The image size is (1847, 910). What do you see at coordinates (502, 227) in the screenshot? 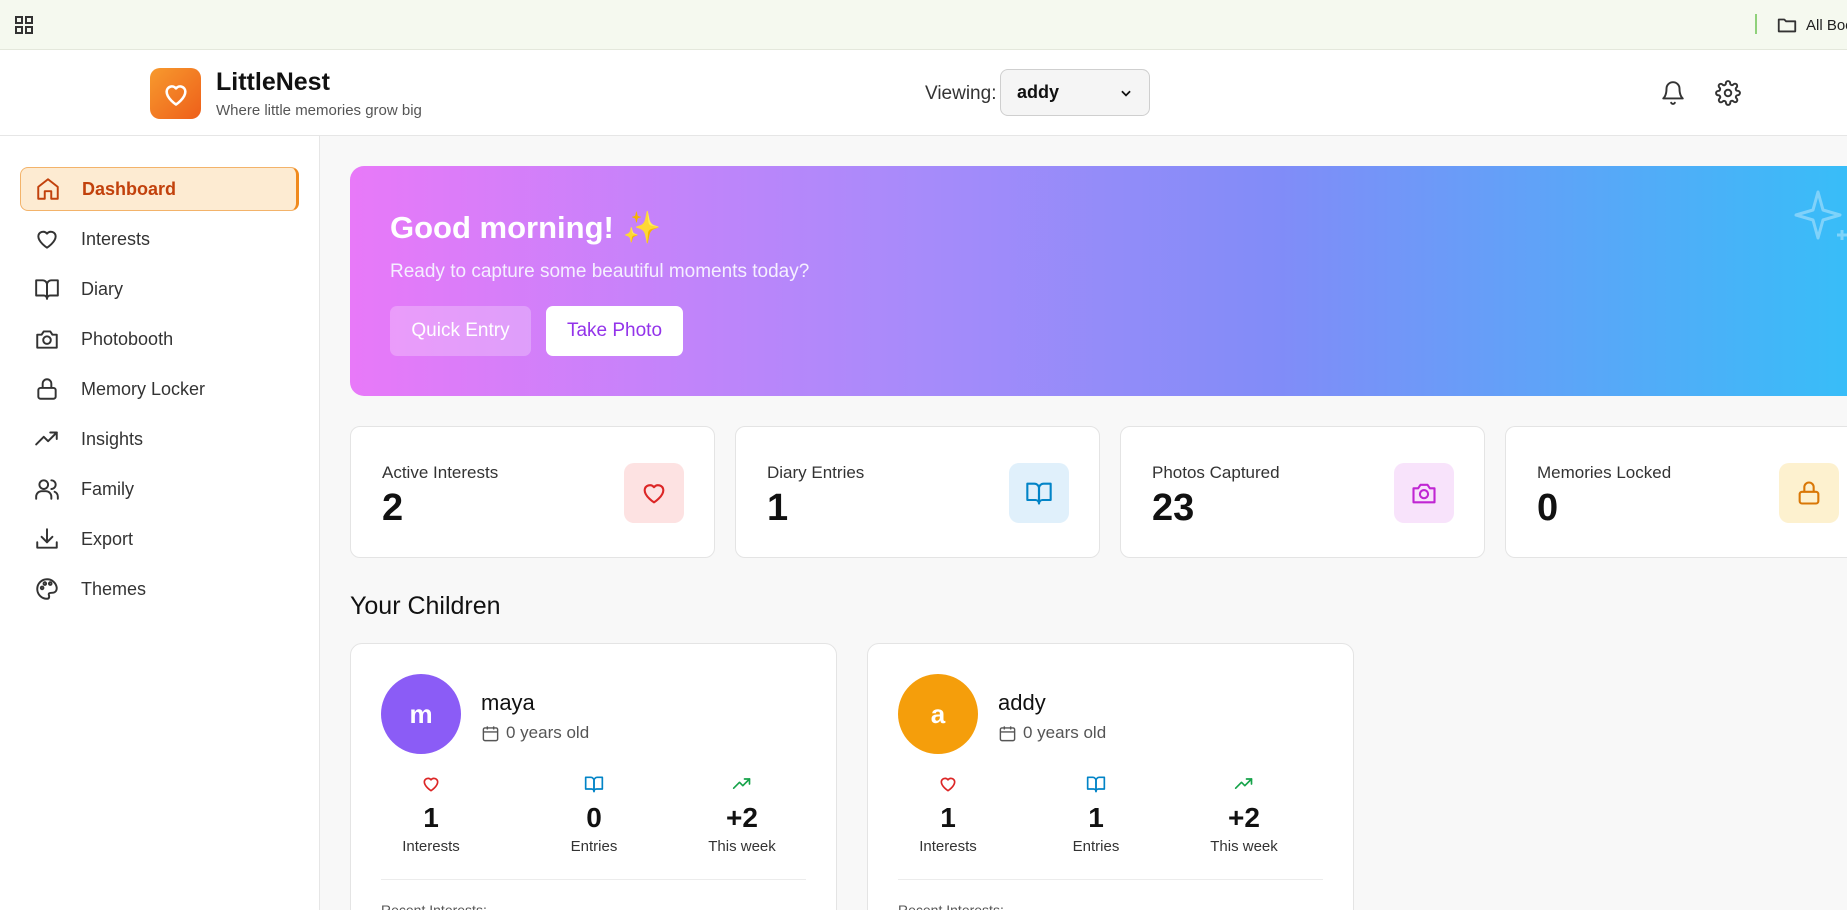
I see `greeting-text: Good morning!` at bounding box center [502, 227].